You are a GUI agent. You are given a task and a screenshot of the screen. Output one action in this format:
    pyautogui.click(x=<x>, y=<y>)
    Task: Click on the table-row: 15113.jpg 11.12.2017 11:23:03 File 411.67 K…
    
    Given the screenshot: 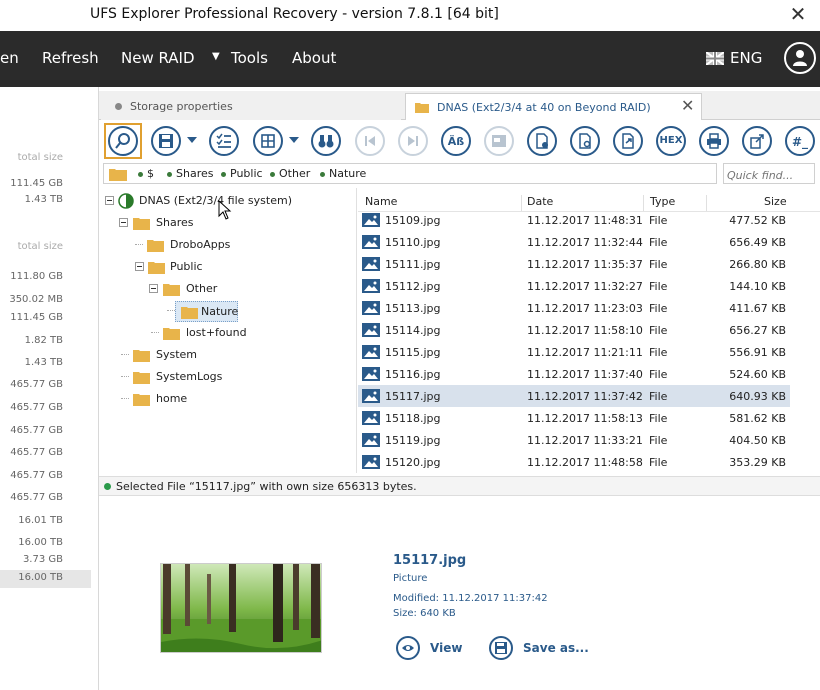 What is the action you would take?
    pyautogui.click(x=574, y=308)
    